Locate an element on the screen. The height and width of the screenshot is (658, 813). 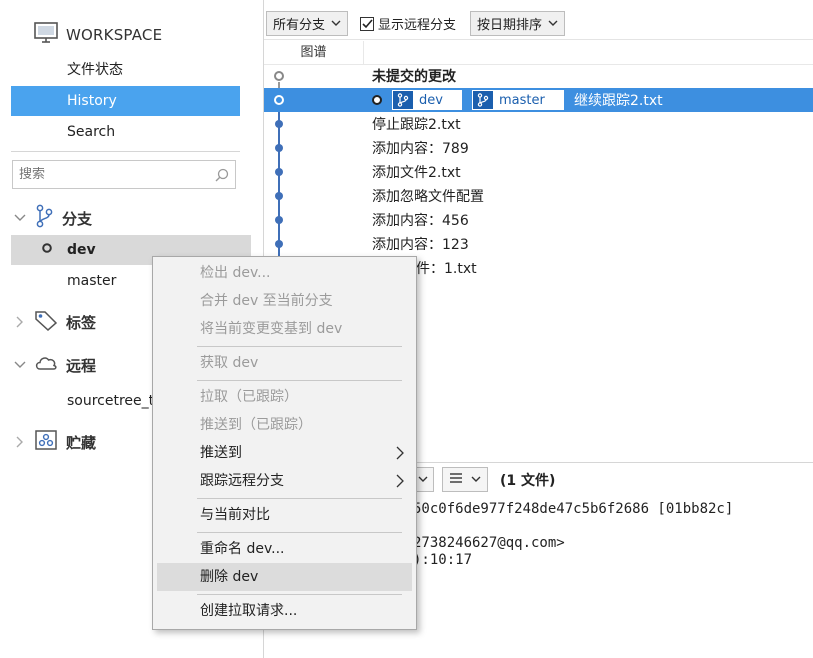
search-icon is located at coordinates (222, 175).